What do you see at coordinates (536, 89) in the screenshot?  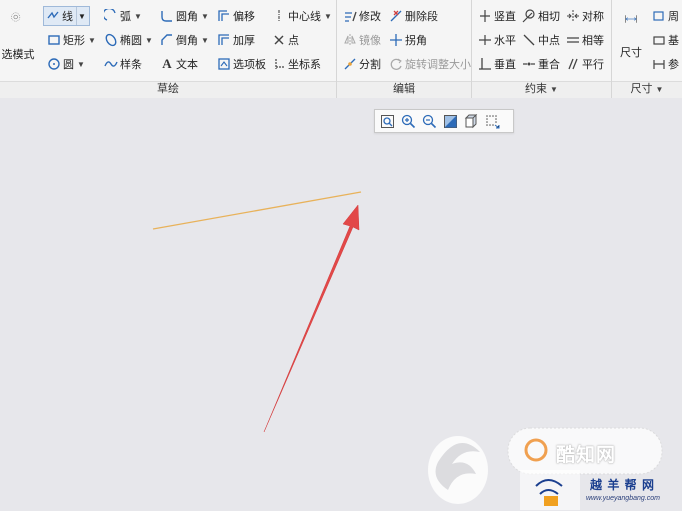 I see `constrain-group-label-text: 约束` at bounding box center [536, 89].